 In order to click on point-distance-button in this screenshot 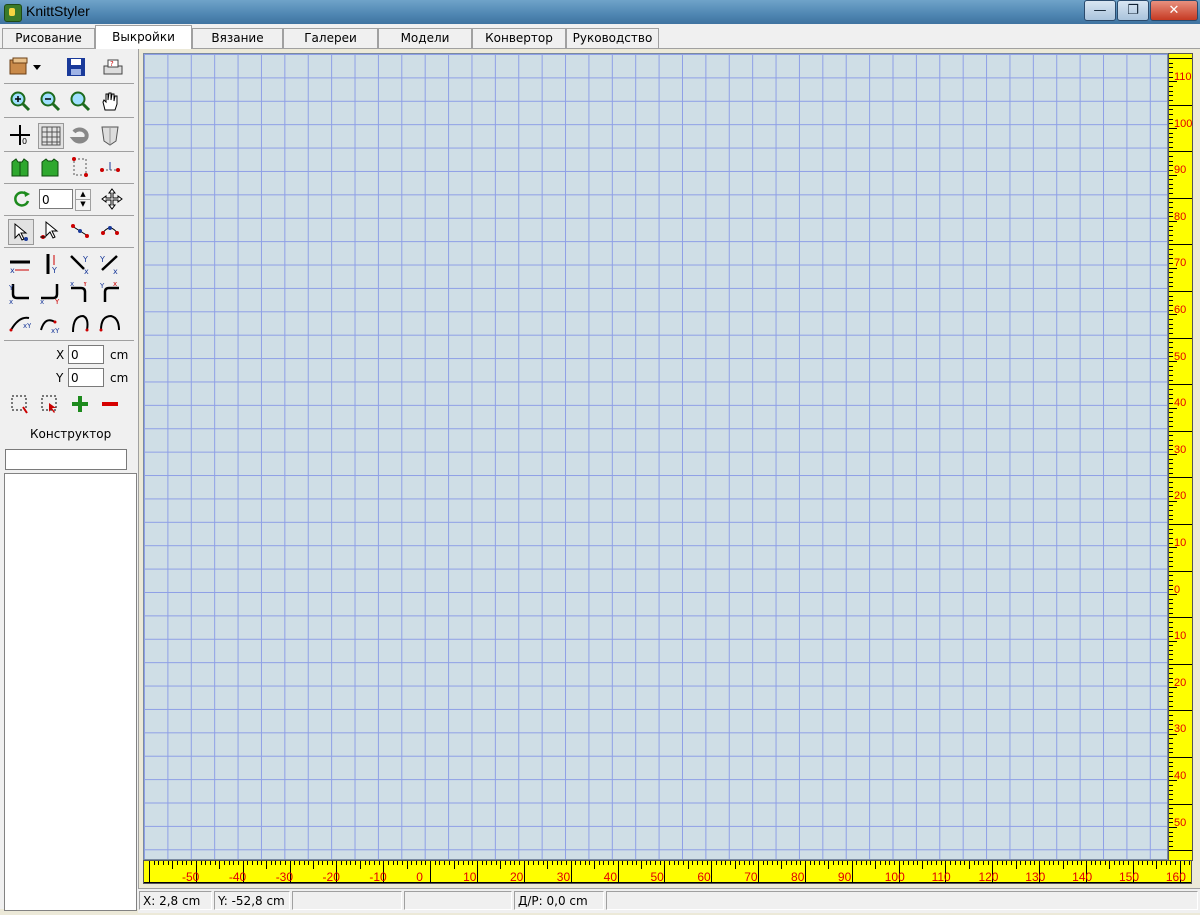, I will do `click(110, 167)`.